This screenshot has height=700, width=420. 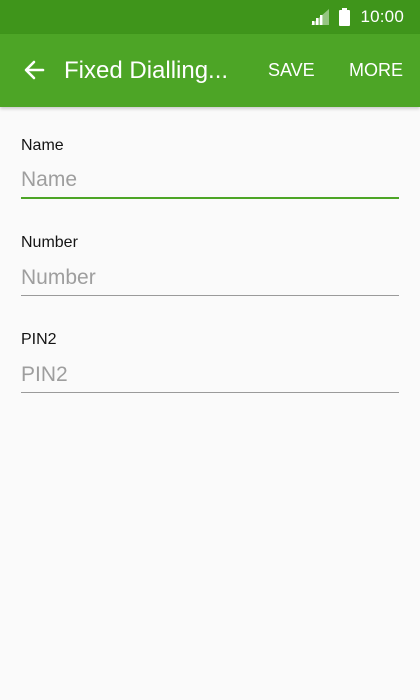 What do you see at coordinates (210, 375) in the screenshot?
I see `pin2-input` at bounding box center [210, 375].